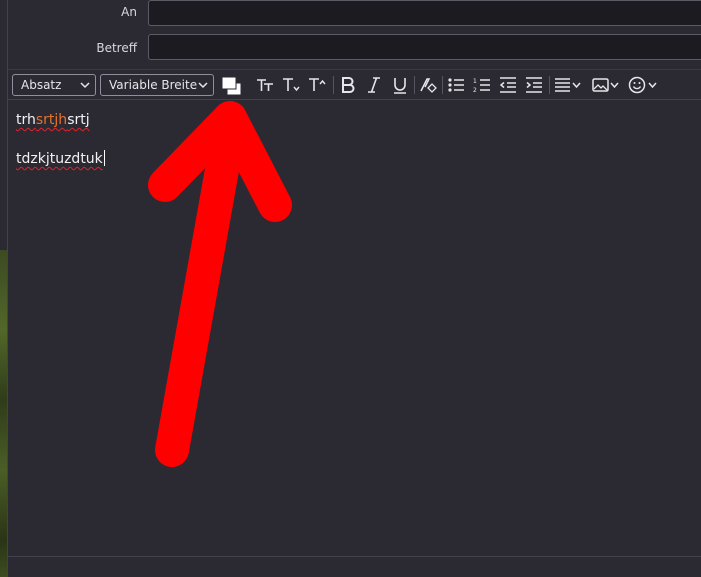 The image size is (701, 577). I want to click on numbered-list-icon: 1 2, so click(481, 86).